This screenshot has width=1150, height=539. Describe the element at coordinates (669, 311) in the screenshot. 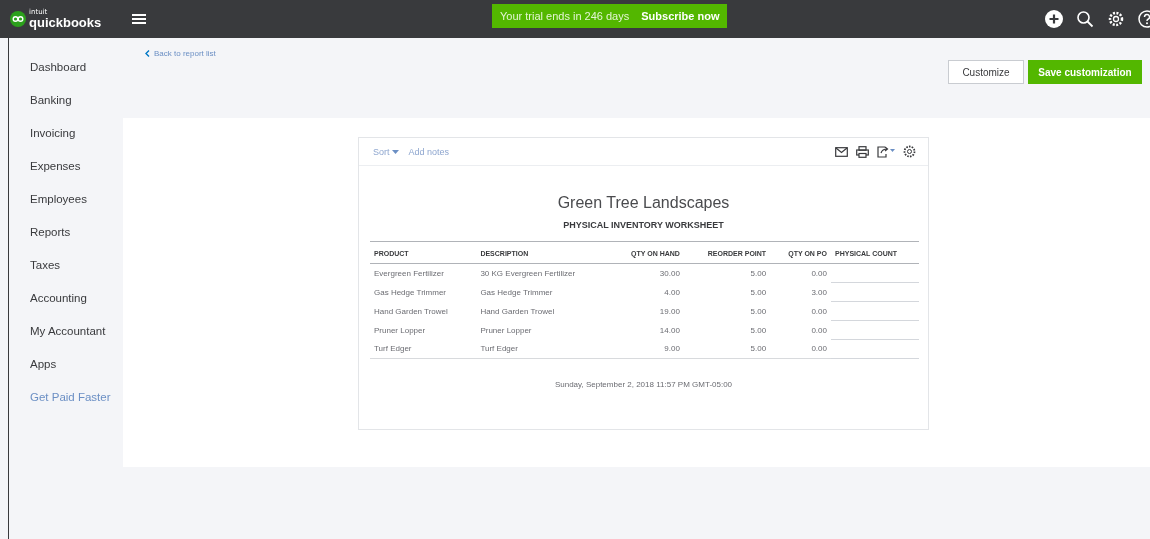

I see `table-cell-text: 19.00` at that location.